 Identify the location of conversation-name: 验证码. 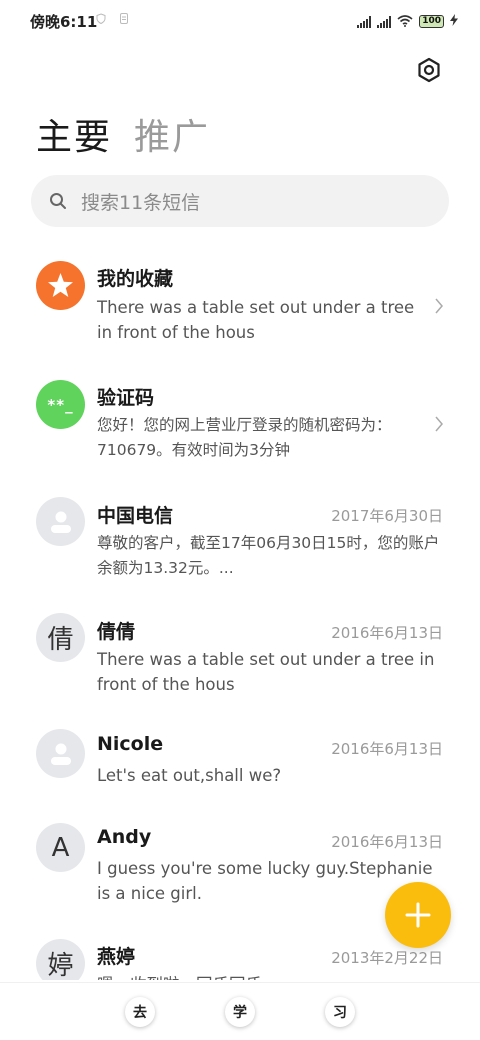
(126, 398).